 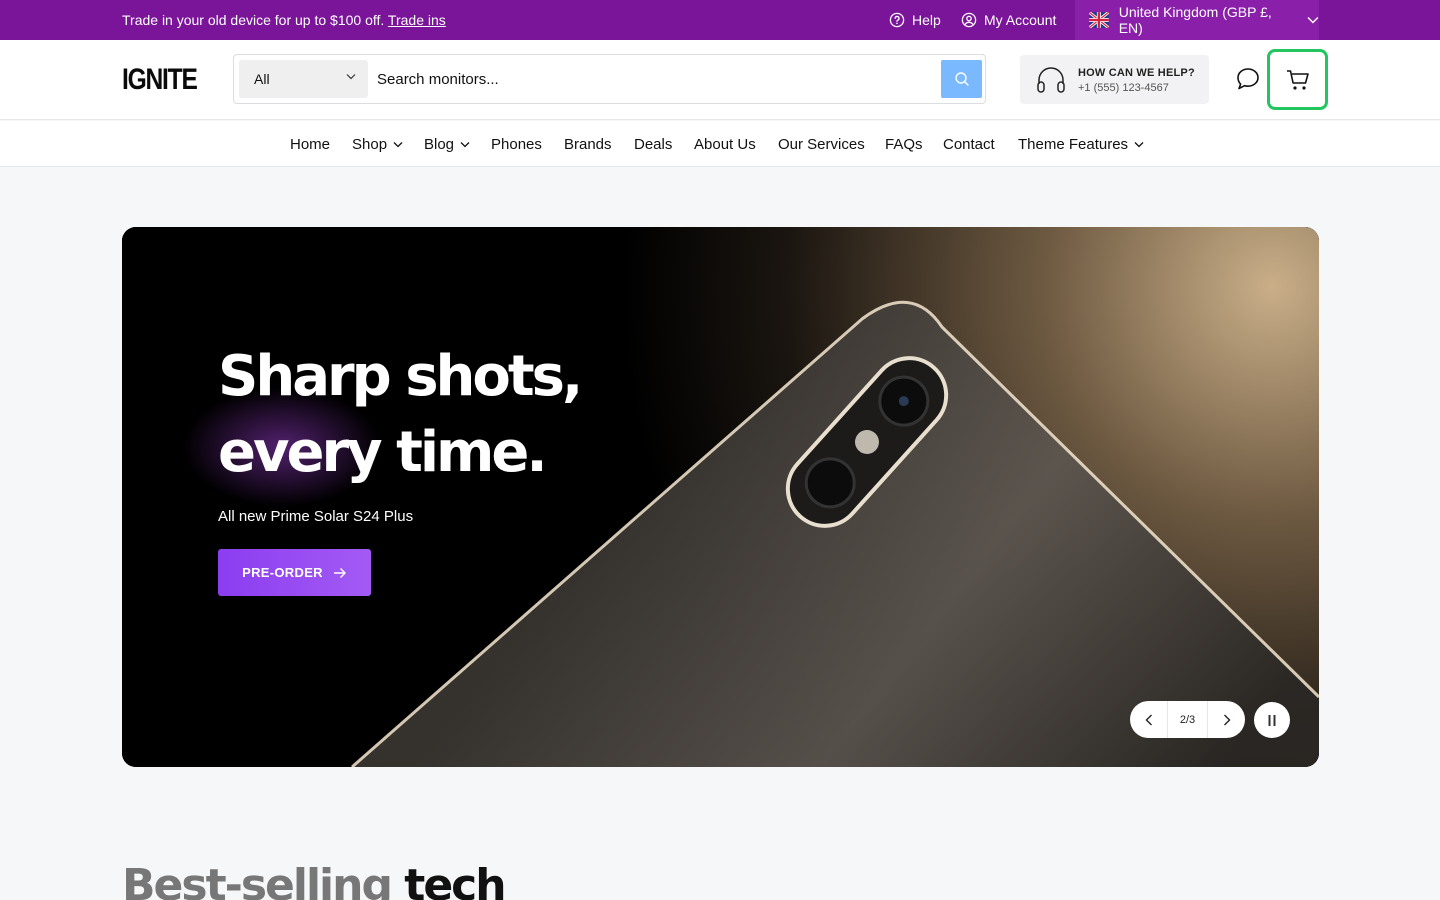 I want to click on slide-counter: 2/3, so click(x=1187, y=719).